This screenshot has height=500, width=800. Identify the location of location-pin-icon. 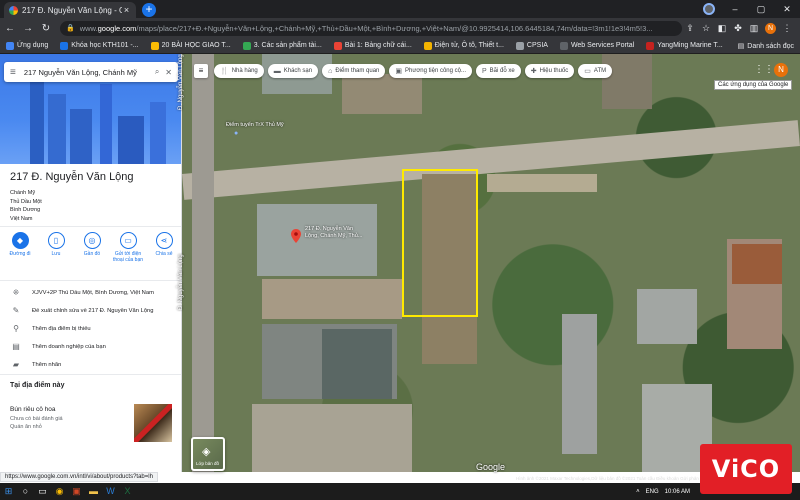
(296, 236).